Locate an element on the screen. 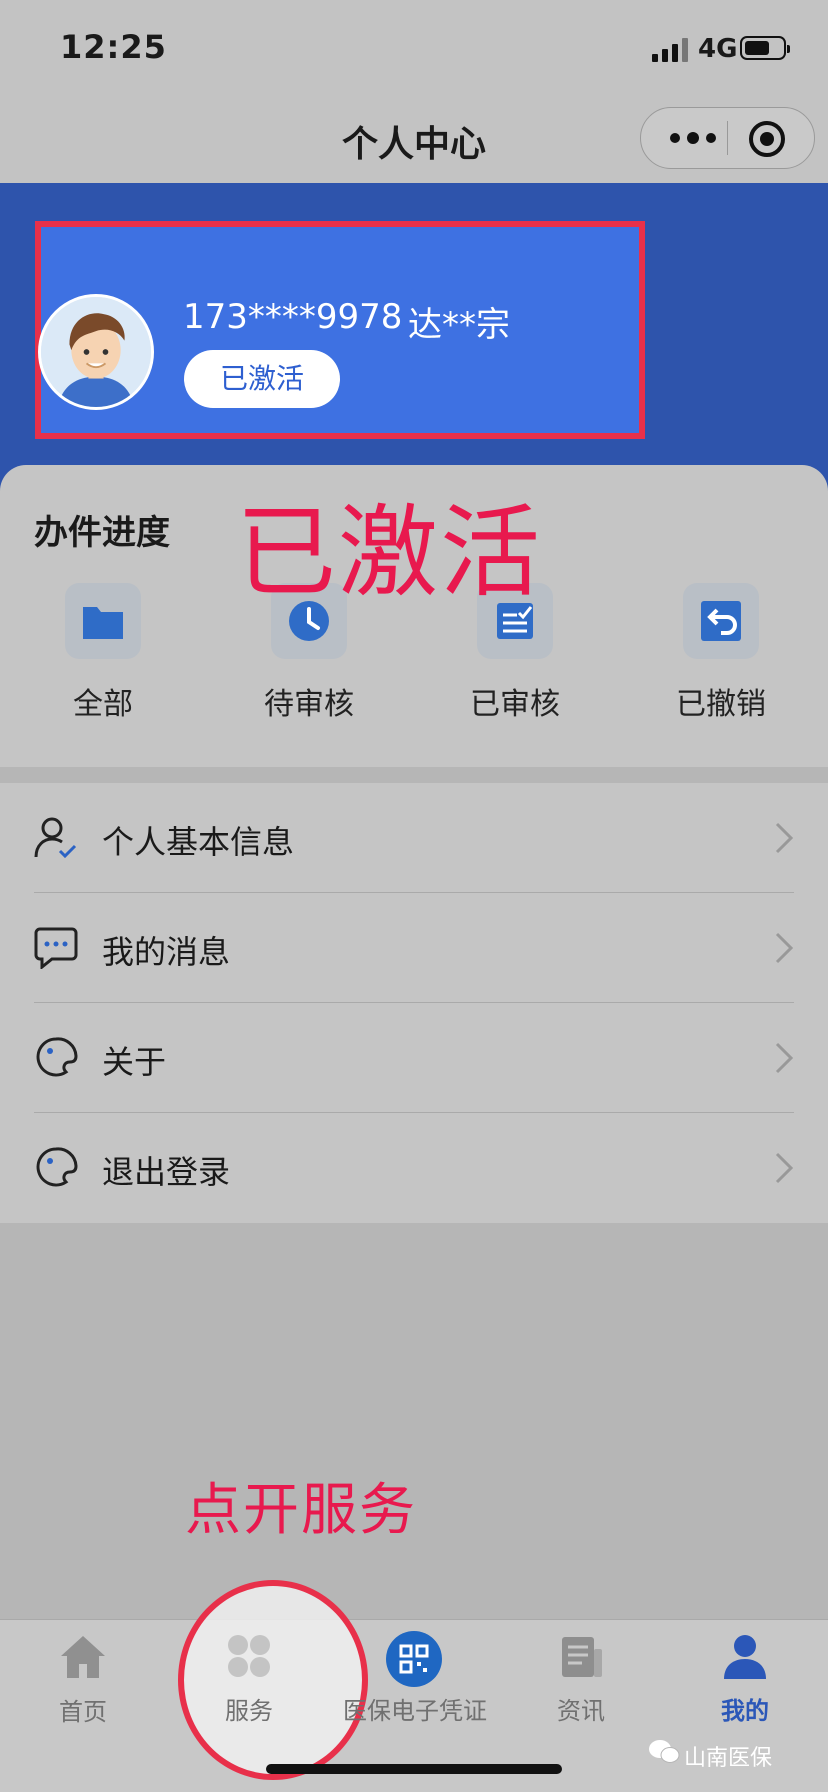  watermark-text: 山南医保 is located at coordinates (728, 1758).